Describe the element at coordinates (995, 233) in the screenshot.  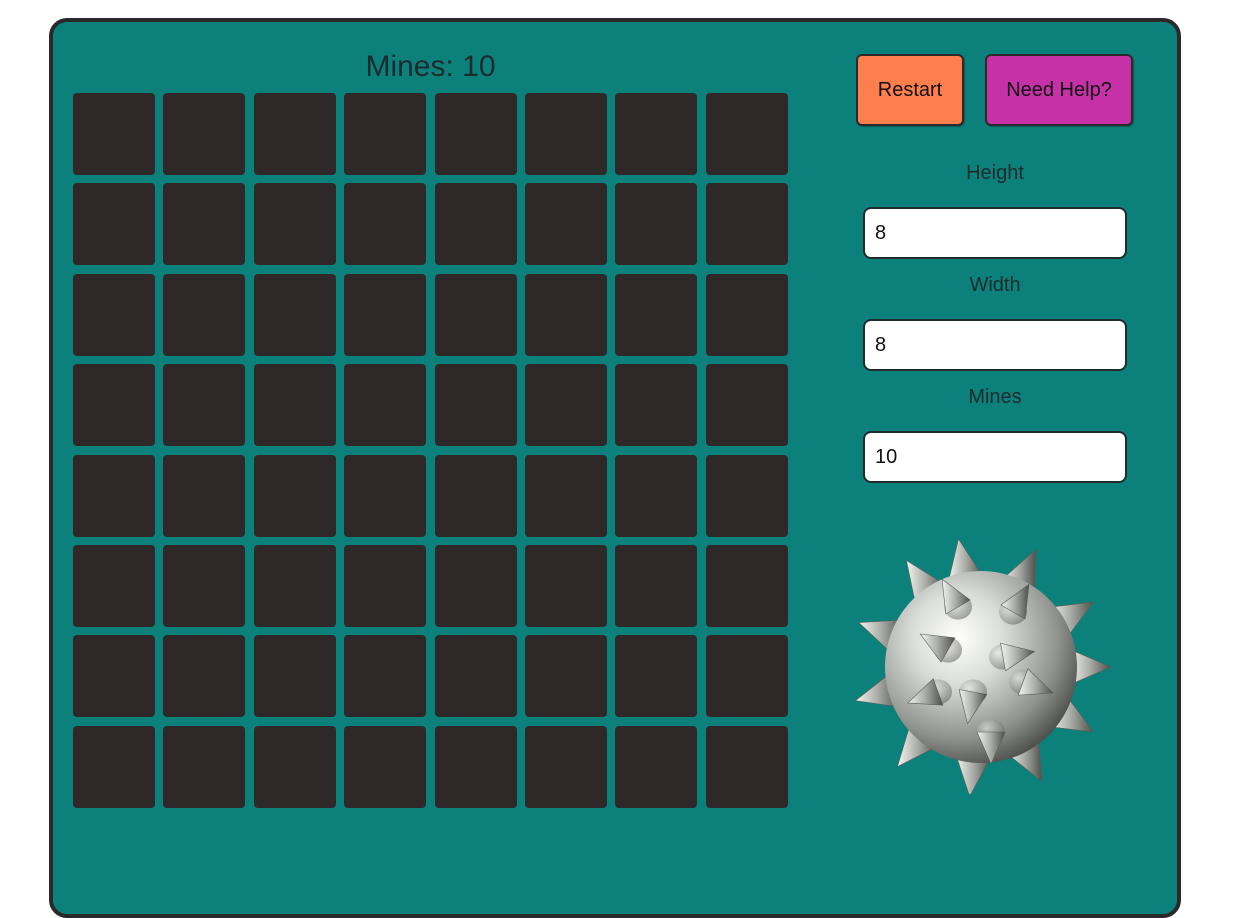
I see `height-input` at that location.